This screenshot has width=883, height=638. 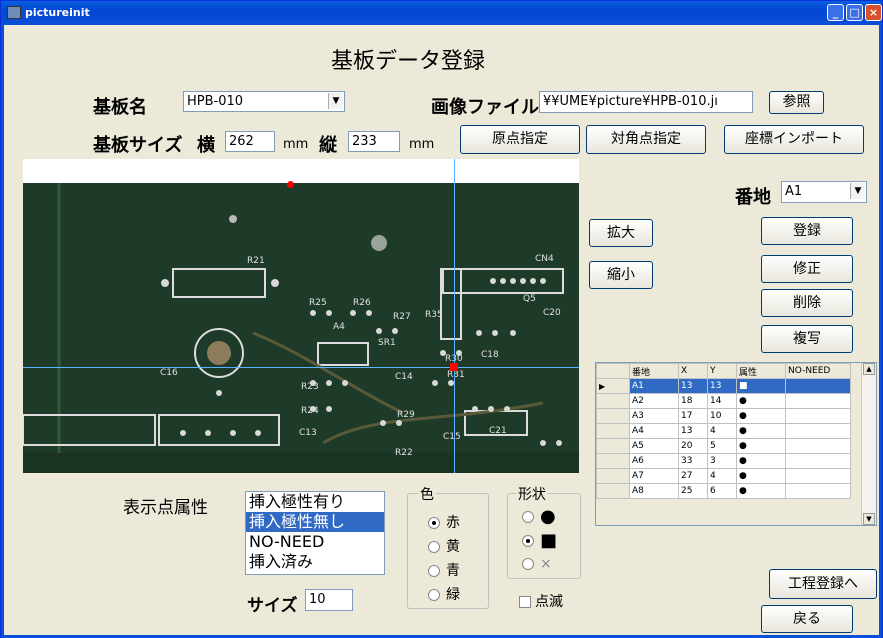 I want to click on size-field: 10, so click(x=329, y=600).